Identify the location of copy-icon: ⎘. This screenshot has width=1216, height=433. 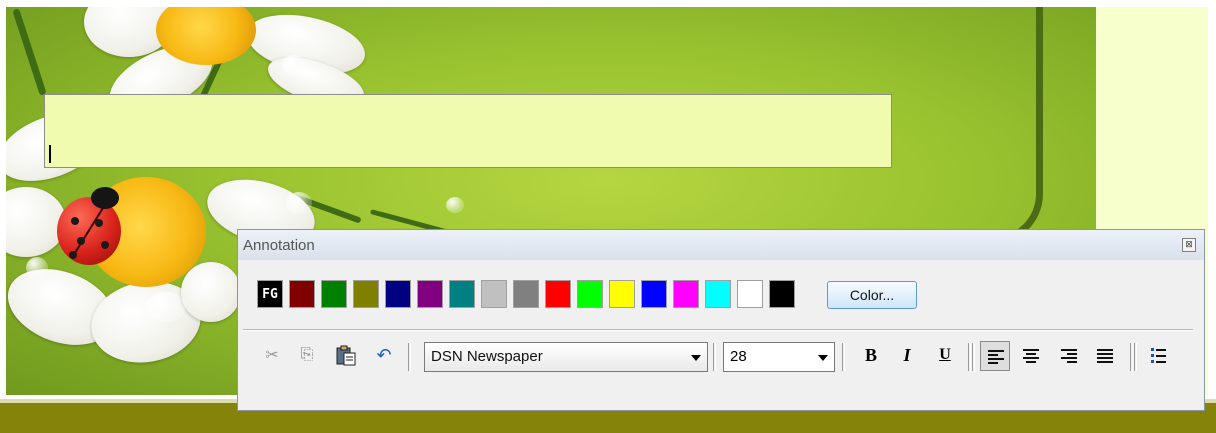
(307, 355).